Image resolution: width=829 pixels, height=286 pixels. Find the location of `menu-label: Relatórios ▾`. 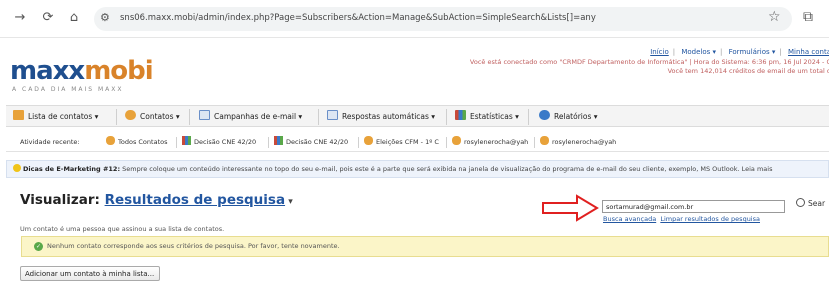

menu-label: Relatórios ▾ is located at coordinates (576, 116).